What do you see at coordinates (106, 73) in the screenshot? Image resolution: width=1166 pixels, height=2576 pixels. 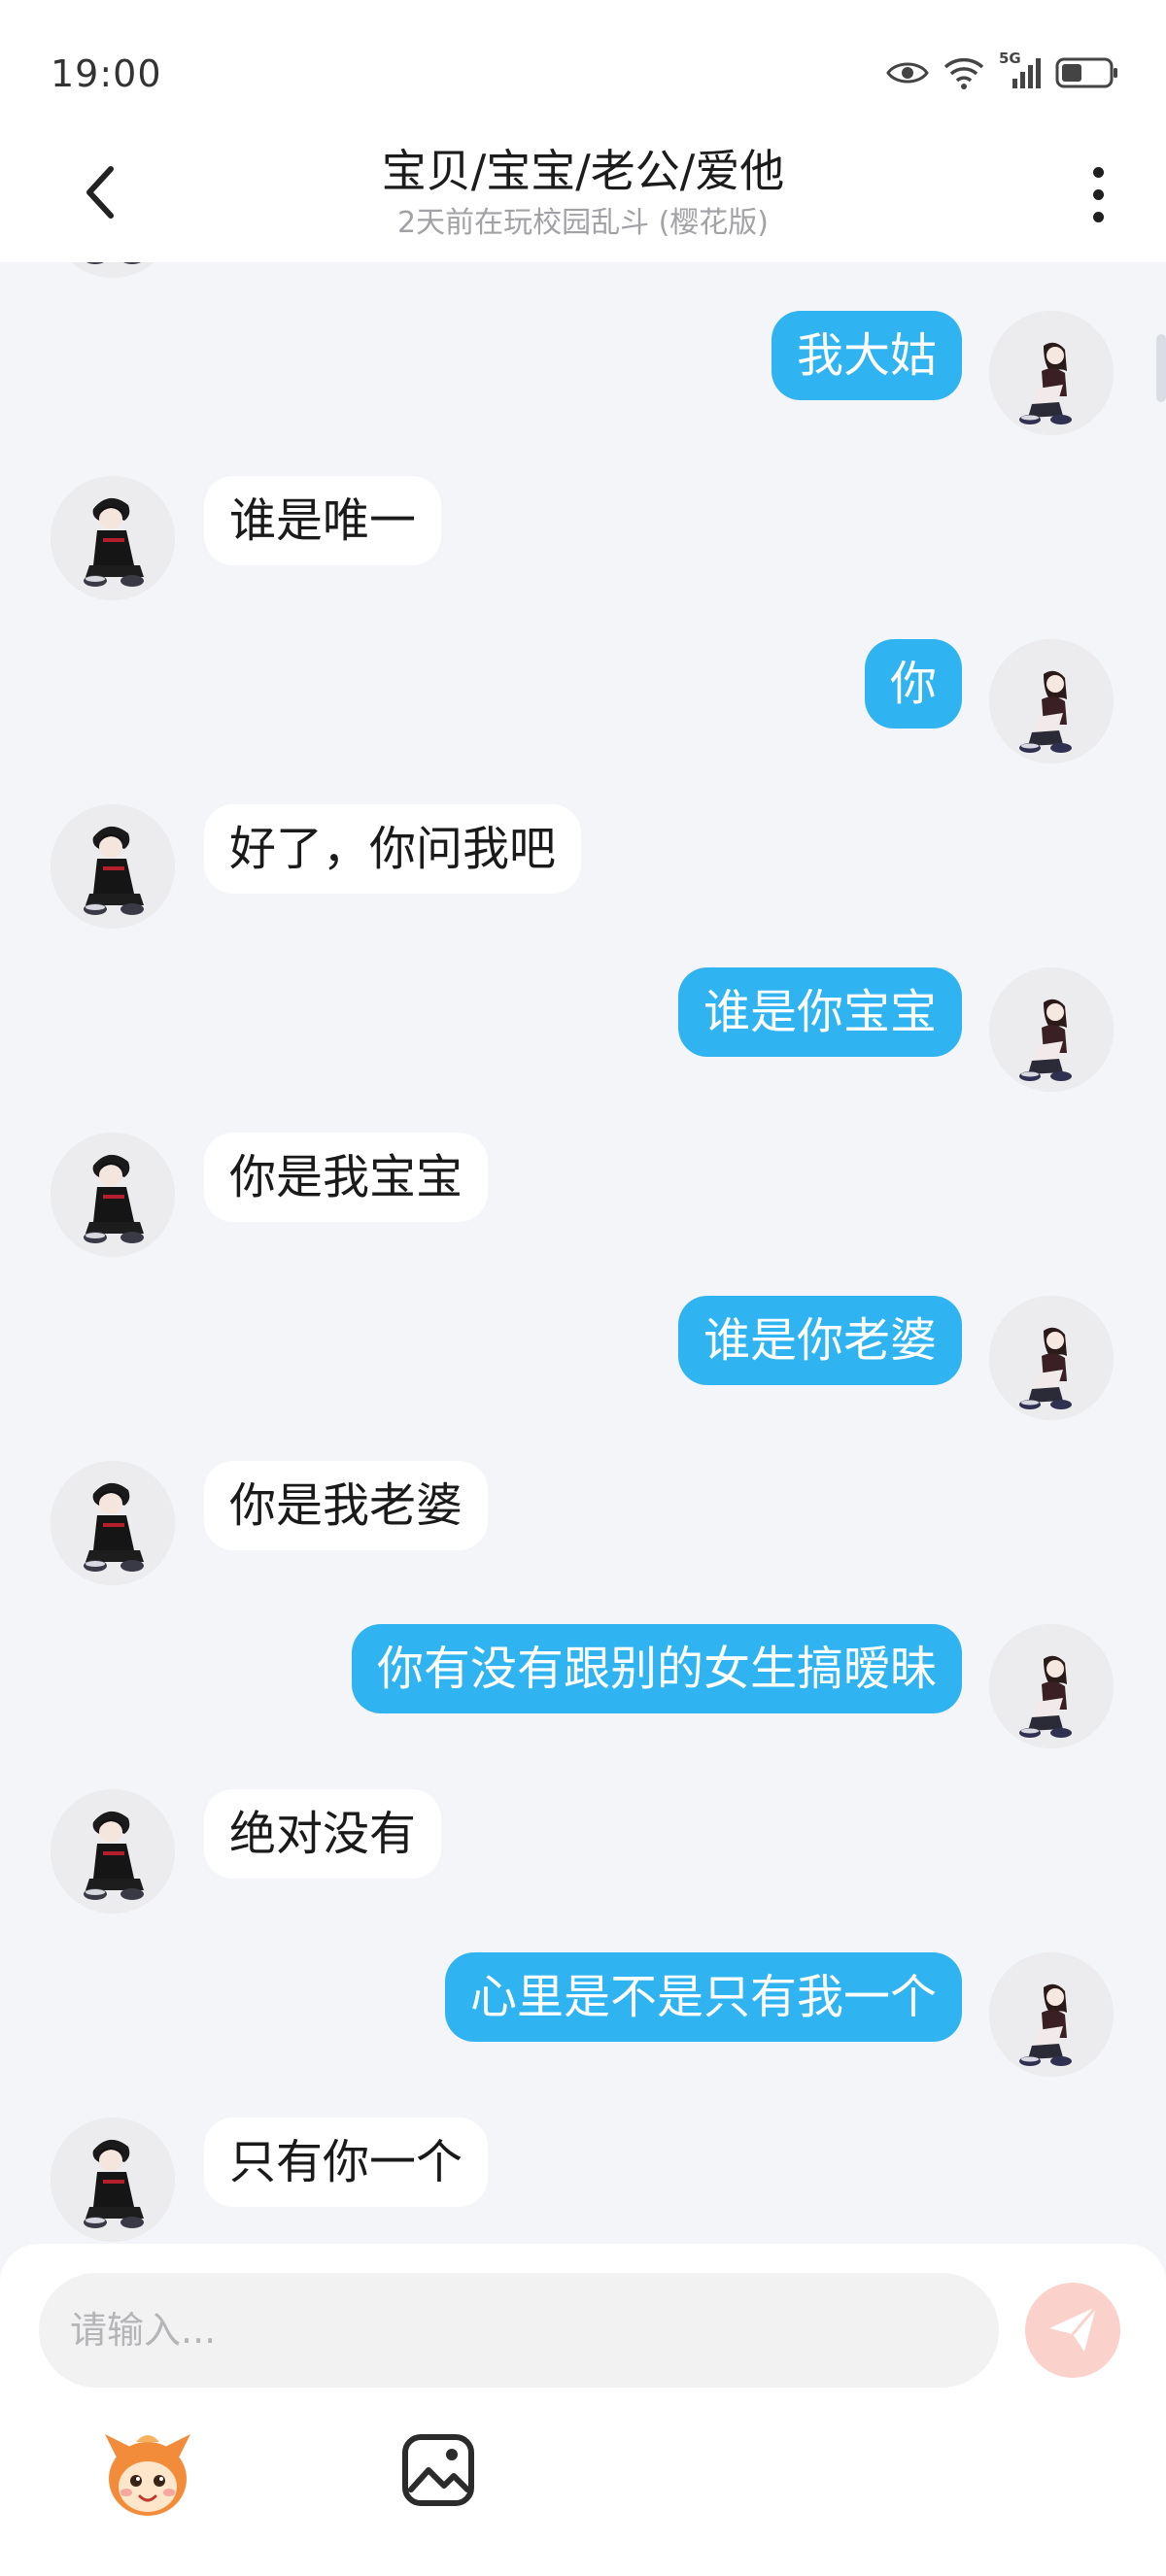 I see `status-time: 19:00` at bounding box center [106, 73].